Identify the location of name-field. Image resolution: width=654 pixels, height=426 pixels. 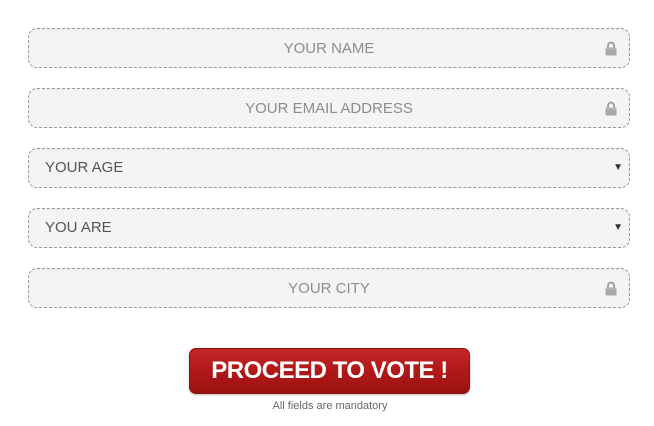
(329, 48).